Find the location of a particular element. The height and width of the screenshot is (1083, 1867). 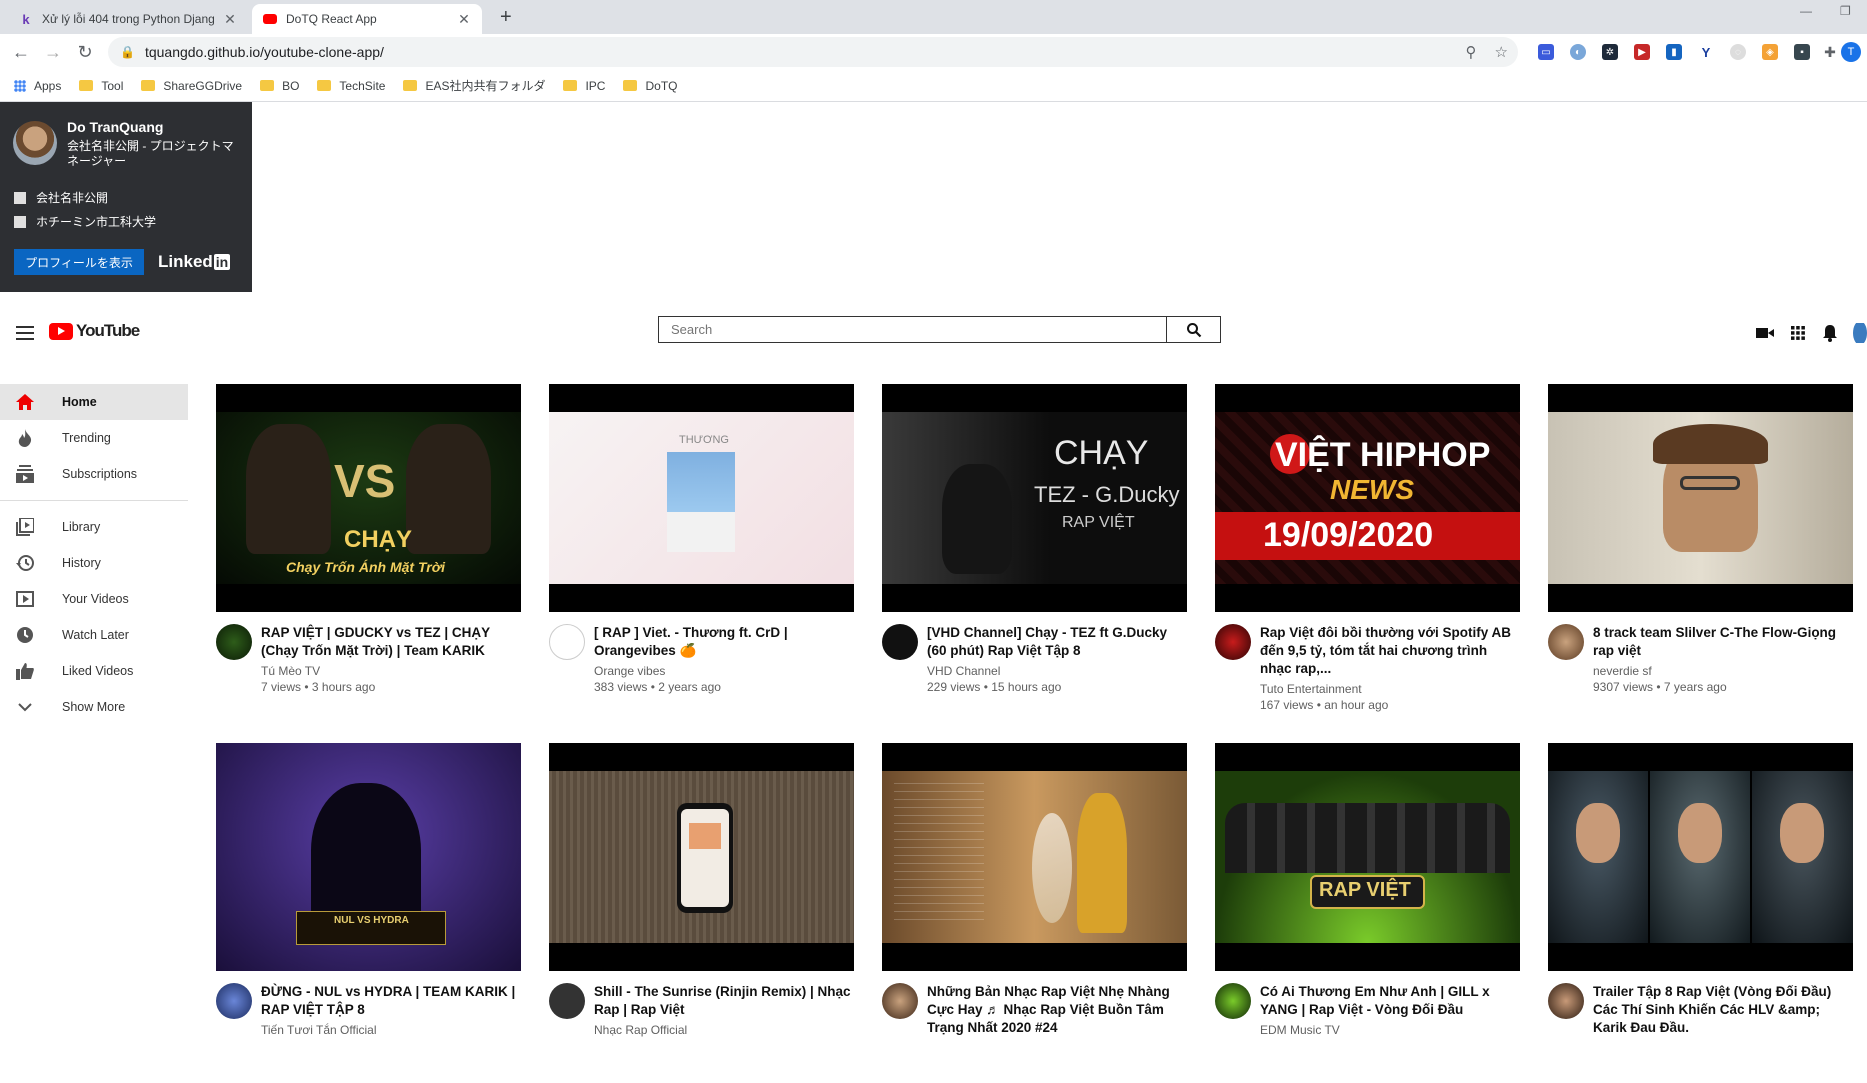

folder-icon is located at coordinates (267, 85).